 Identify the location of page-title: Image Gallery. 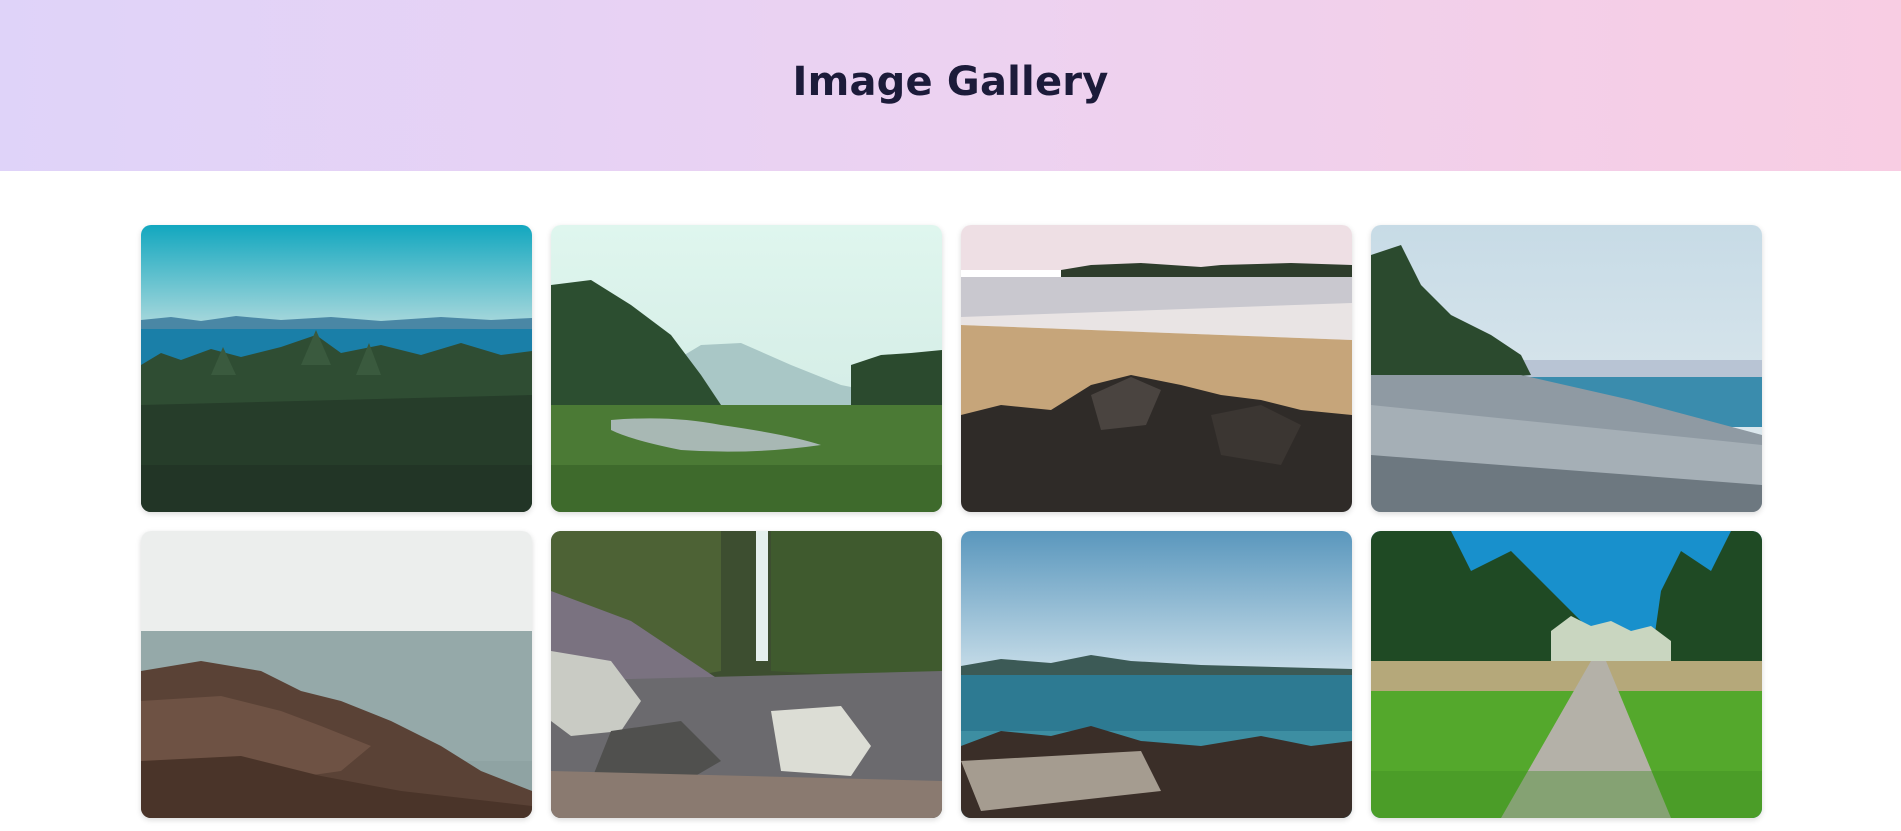
(950, 81).